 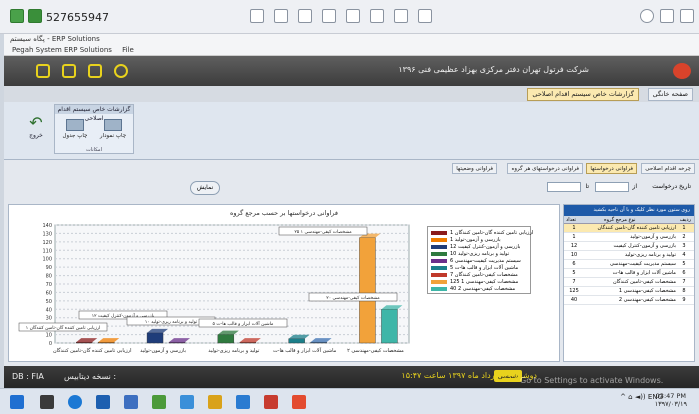 What do you see at coordinates (17, 16) in the screenshot?
I see `remote-icon` at bounding box center [17, 16].